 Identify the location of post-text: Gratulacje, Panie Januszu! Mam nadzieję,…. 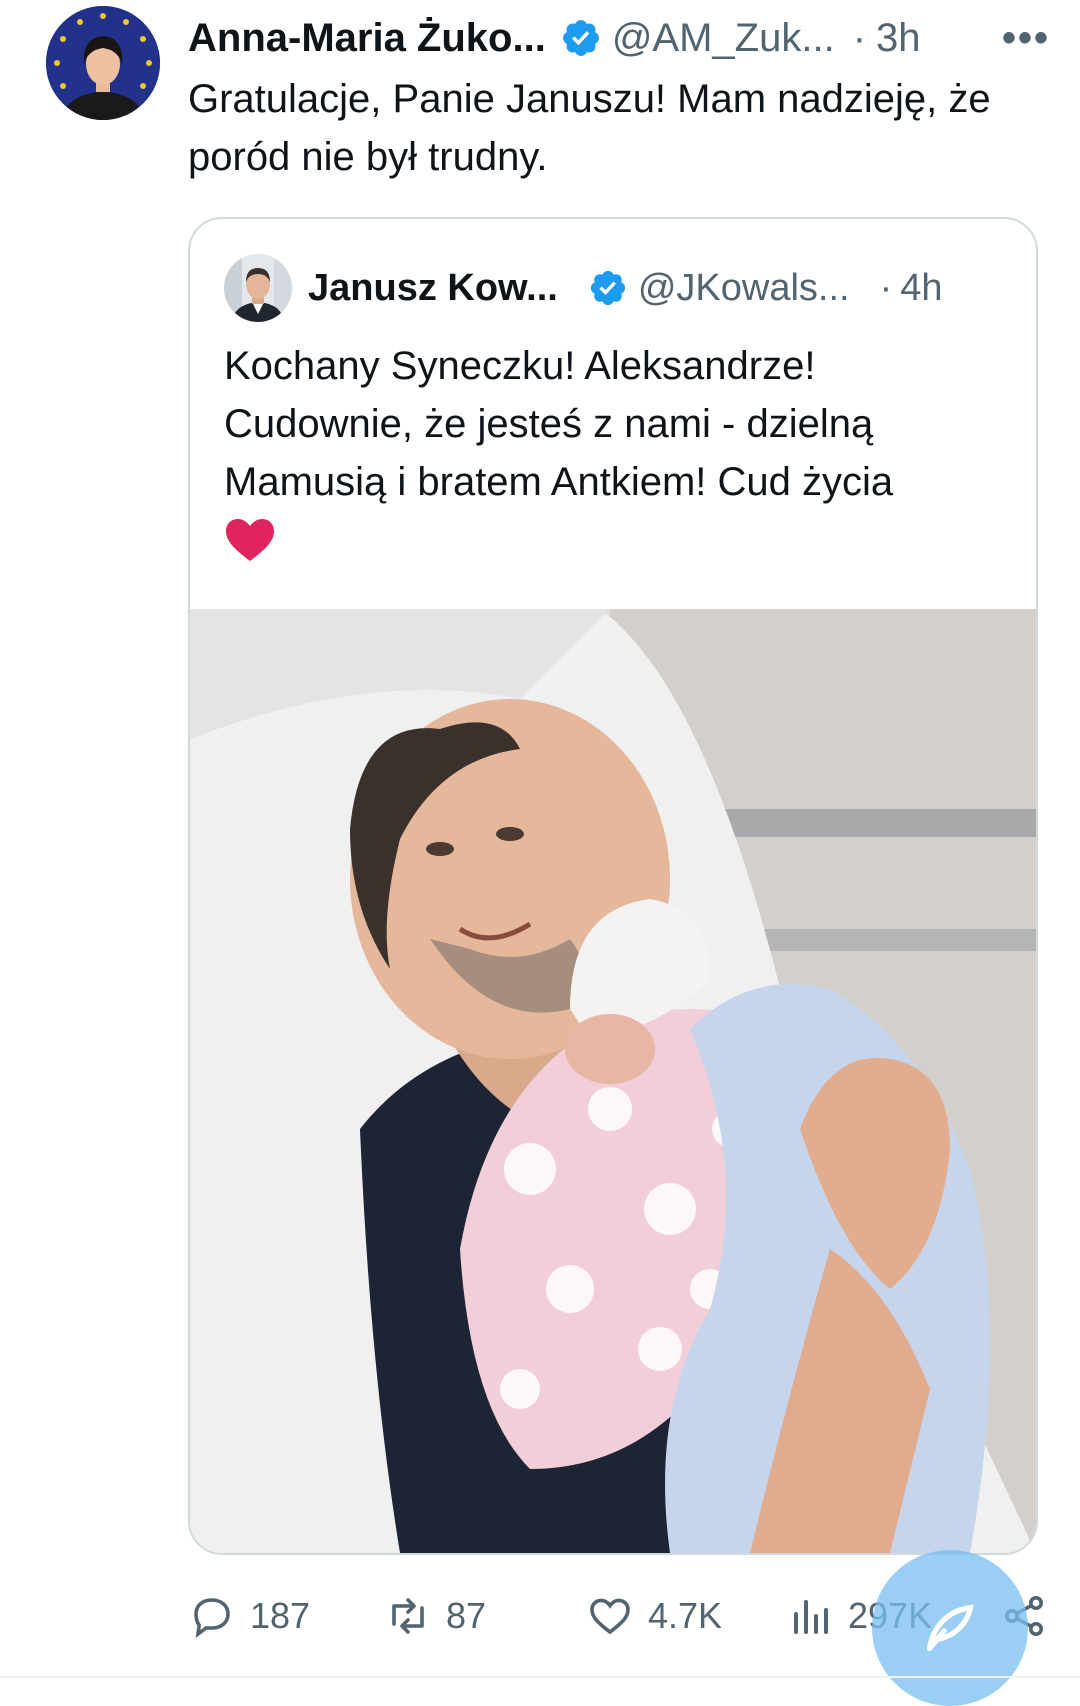
(589, 128).